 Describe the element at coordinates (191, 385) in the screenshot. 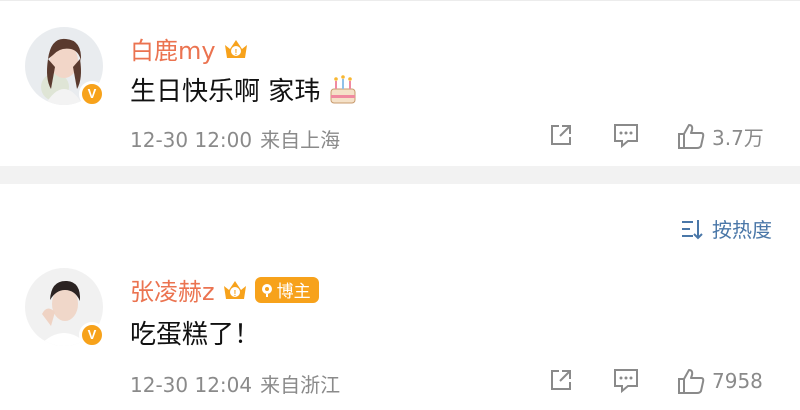

I see `comment-time: 12-30 12:04` at that location.